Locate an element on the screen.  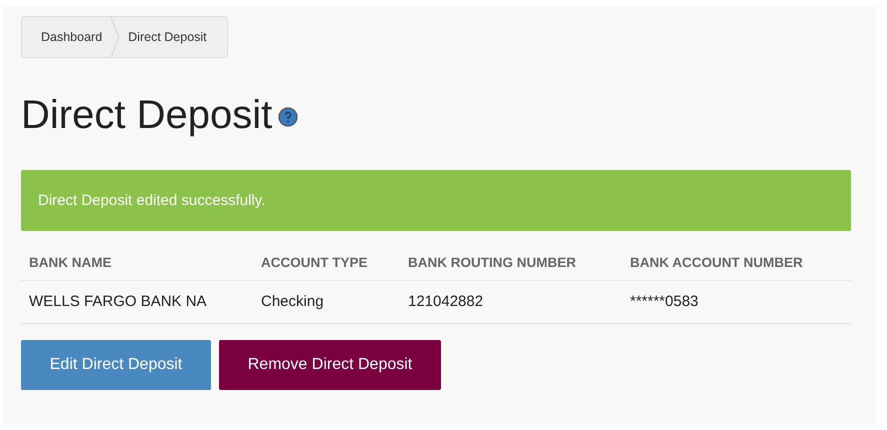
table-cell: ******0583 is located at coordinates (736, 302).